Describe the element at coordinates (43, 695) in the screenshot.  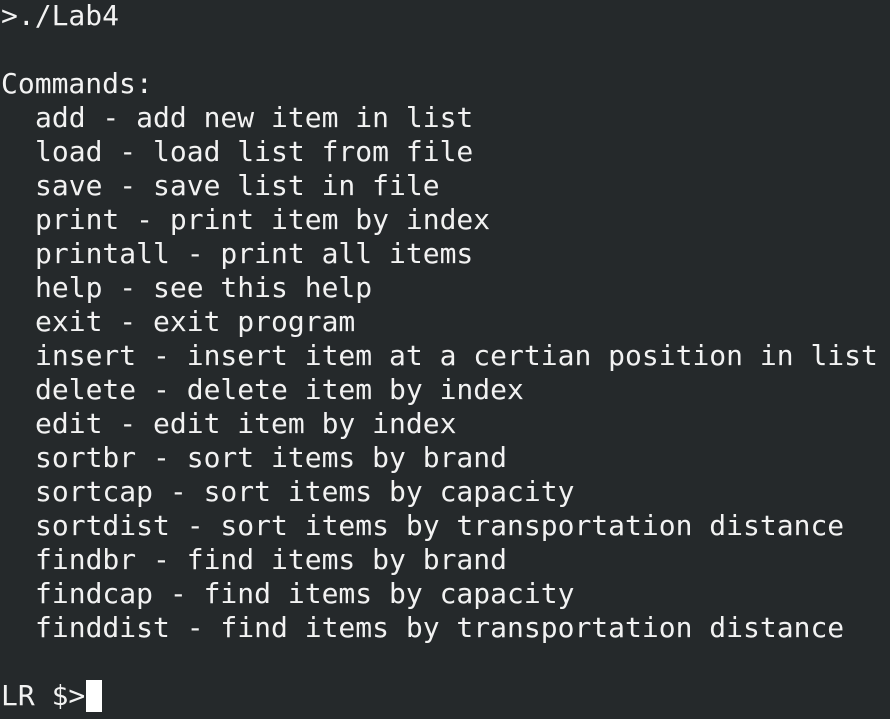
I see `prompt-text: LR $>` at that location.